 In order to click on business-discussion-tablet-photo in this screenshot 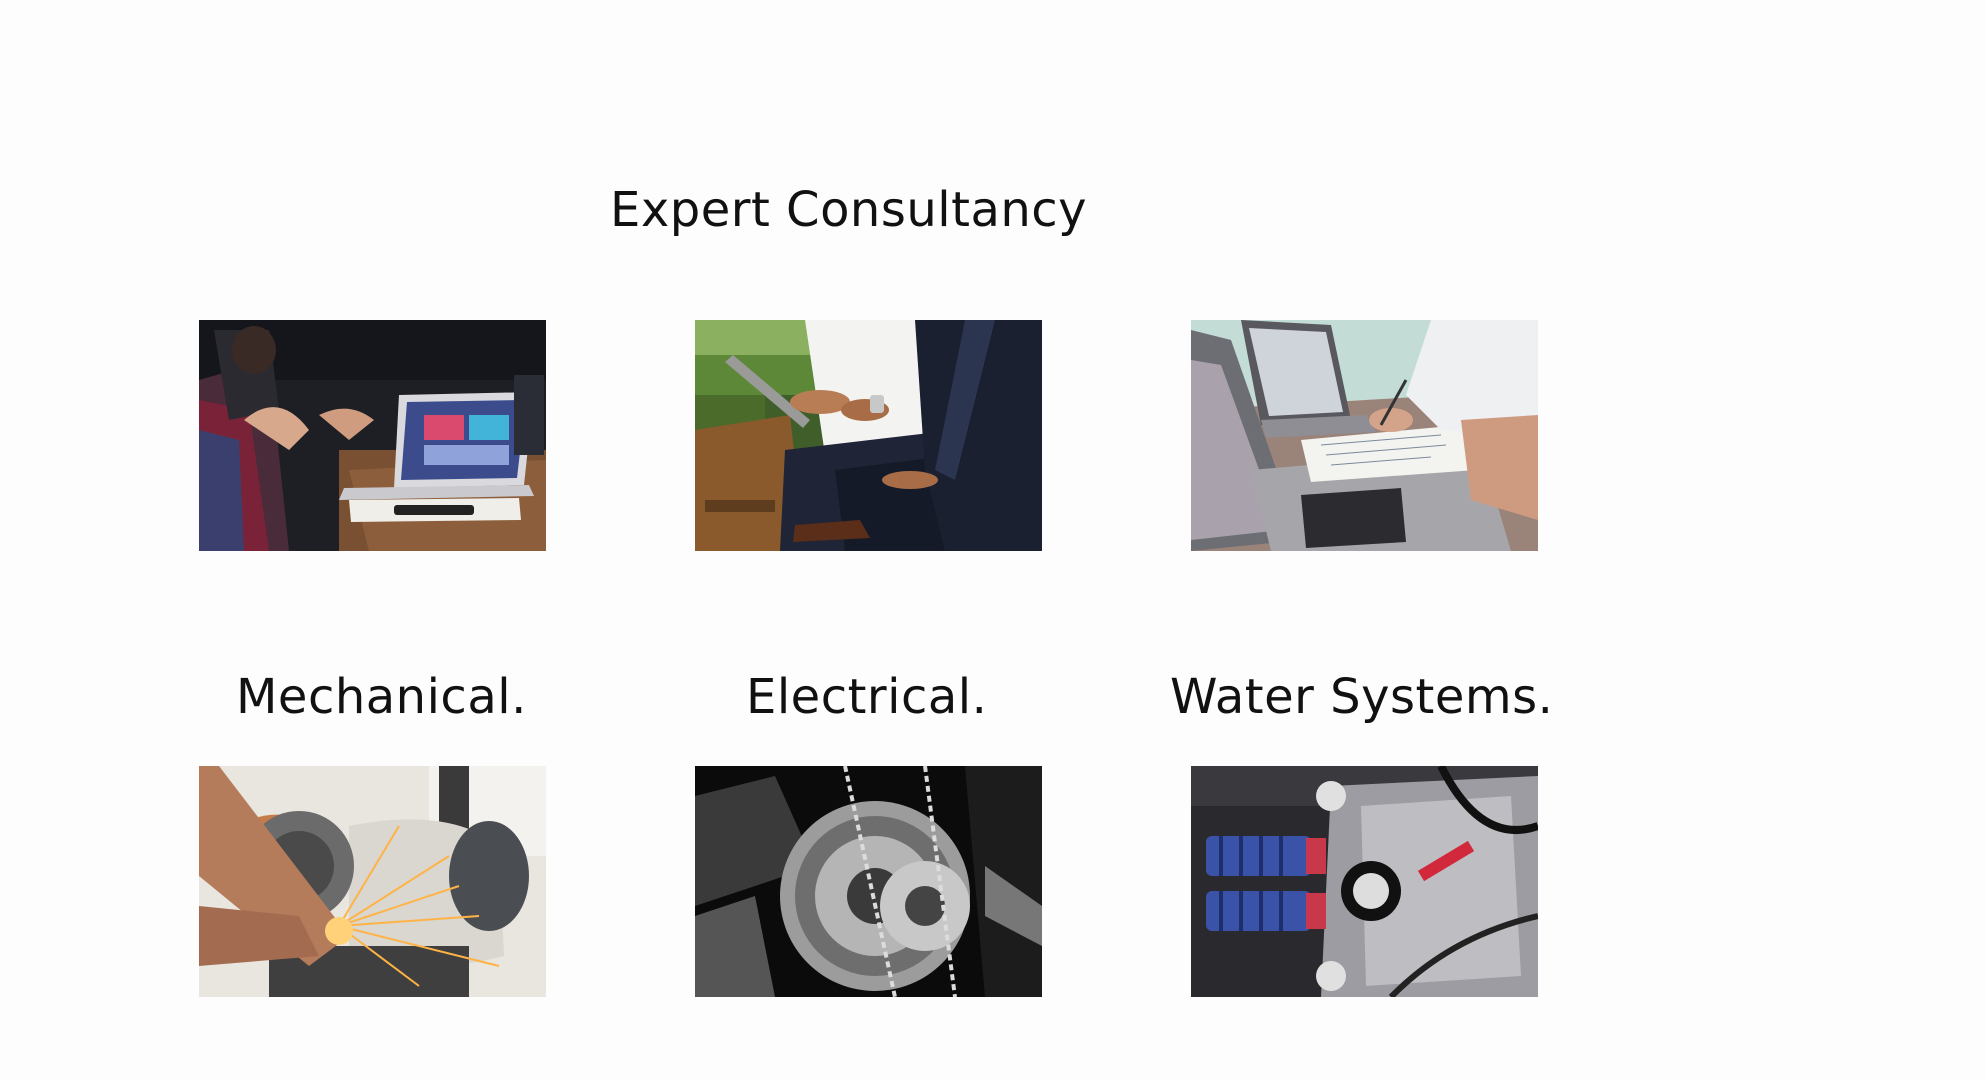, I will do `click(868, 435)`.